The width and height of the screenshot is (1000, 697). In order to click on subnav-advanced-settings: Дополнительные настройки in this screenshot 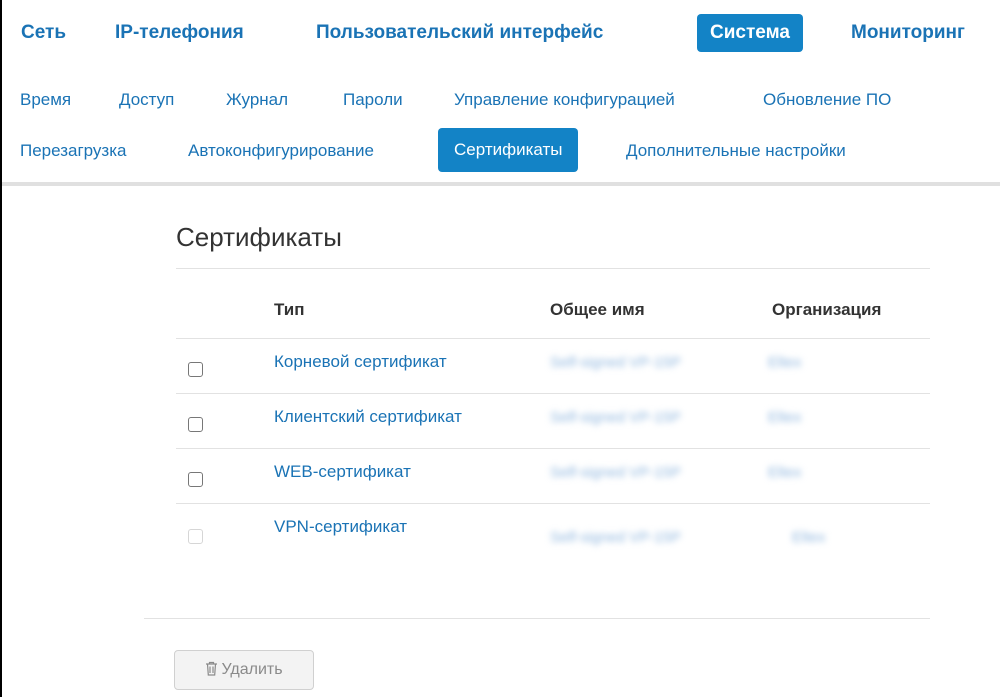, I will do `click(736, 151)`.